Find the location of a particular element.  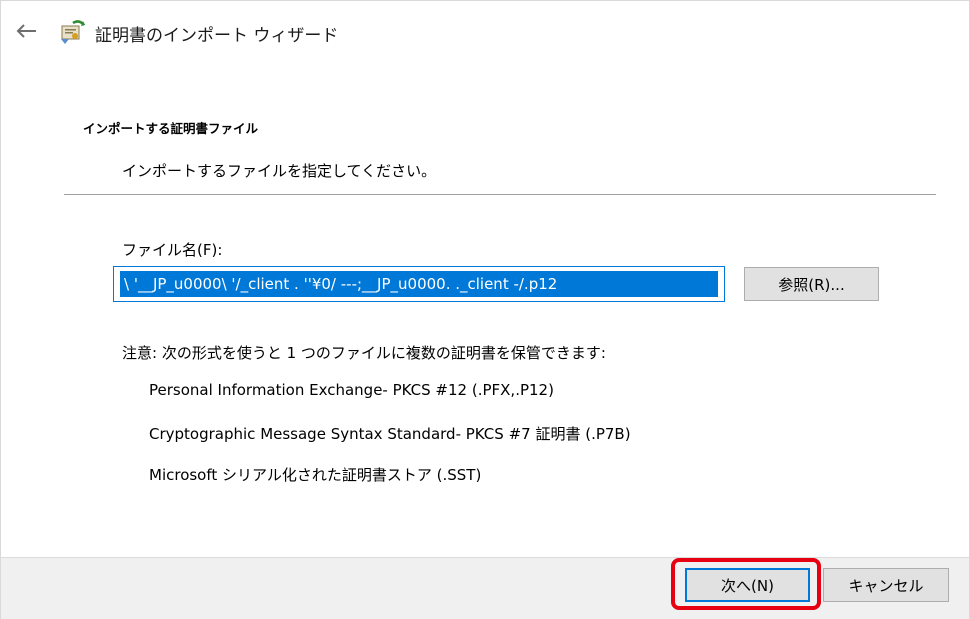

next-button: 次へ(N) is located at coordinates (747, 585).